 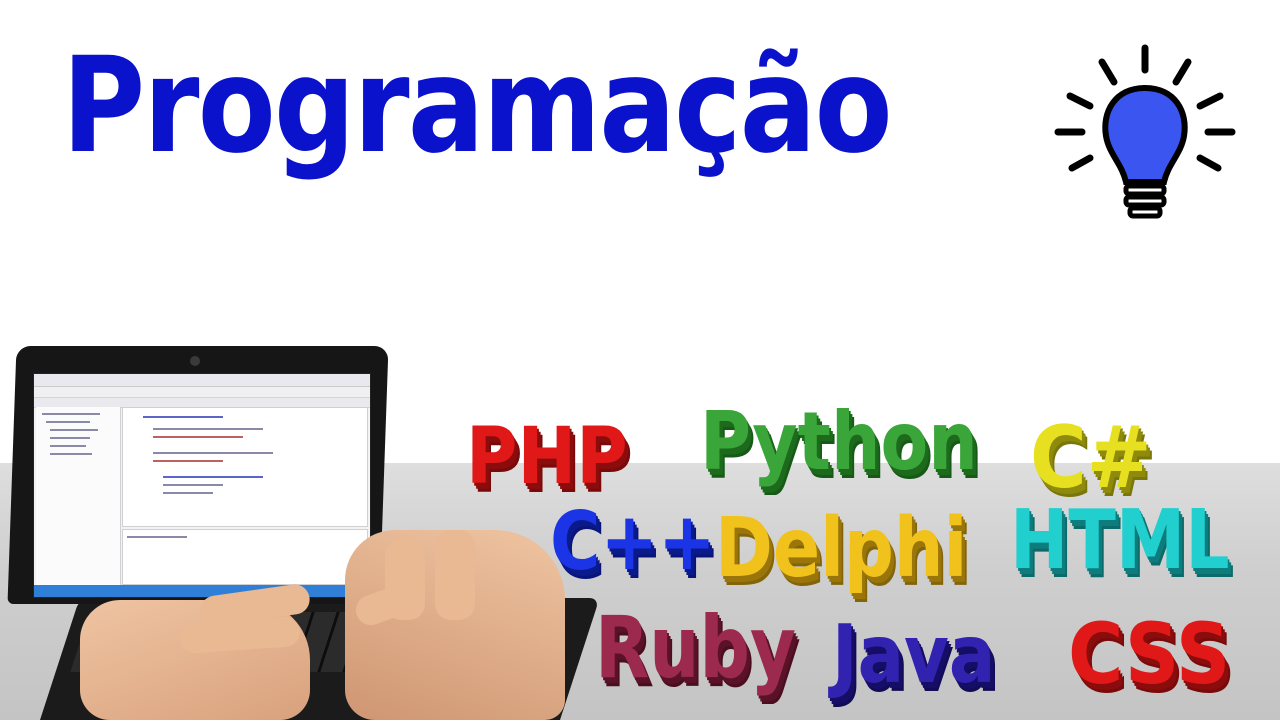 I want to click on language-cpp: C++, so click(x=633, y=541).